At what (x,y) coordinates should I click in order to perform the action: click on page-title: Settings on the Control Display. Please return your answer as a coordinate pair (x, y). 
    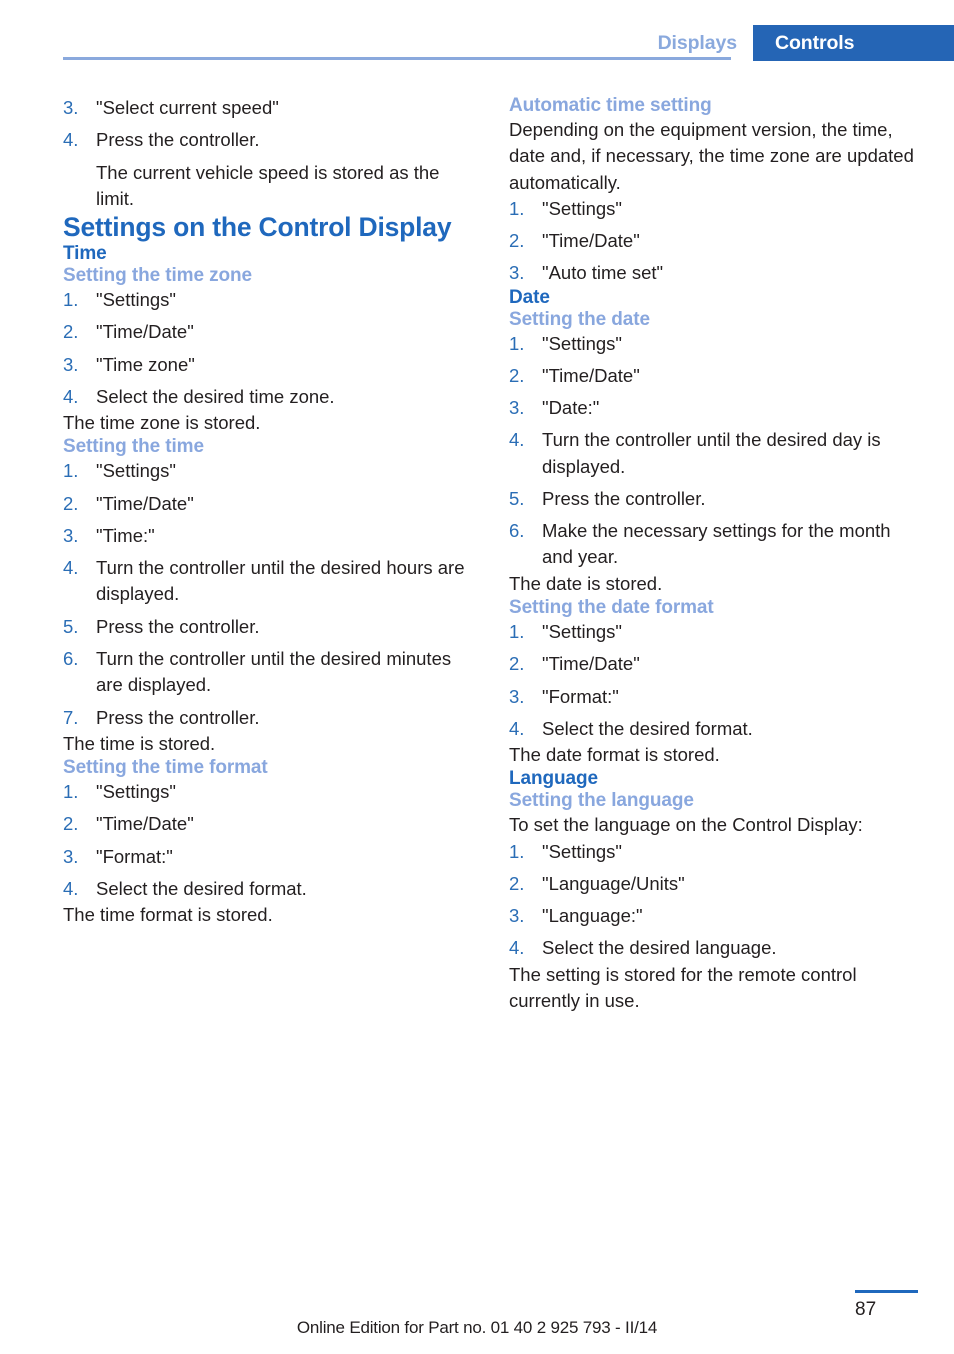
    Looking at the image, I should click on (257, 227).